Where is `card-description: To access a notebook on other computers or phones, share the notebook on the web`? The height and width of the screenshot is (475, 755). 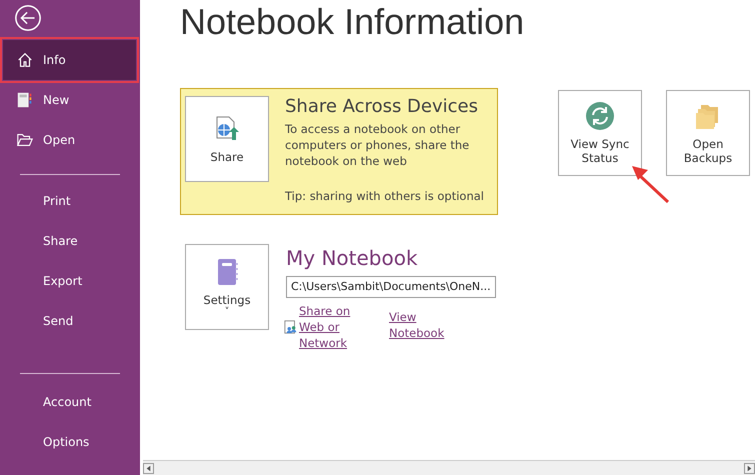
card-description: To access a notebook on other computers or phones, share the notebook on the web is located at coordinates (377, 145).